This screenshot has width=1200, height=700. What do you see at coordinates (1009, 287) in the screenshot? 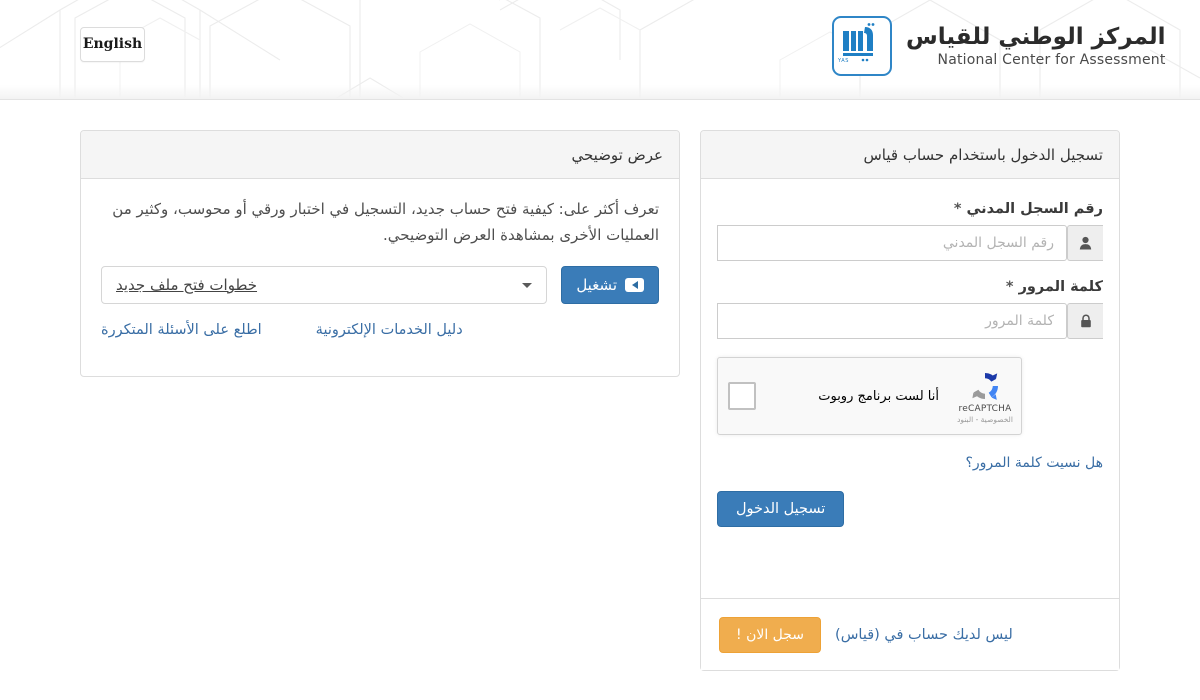
I see `password-required-mark: *` at bounding box center [1009, 287].